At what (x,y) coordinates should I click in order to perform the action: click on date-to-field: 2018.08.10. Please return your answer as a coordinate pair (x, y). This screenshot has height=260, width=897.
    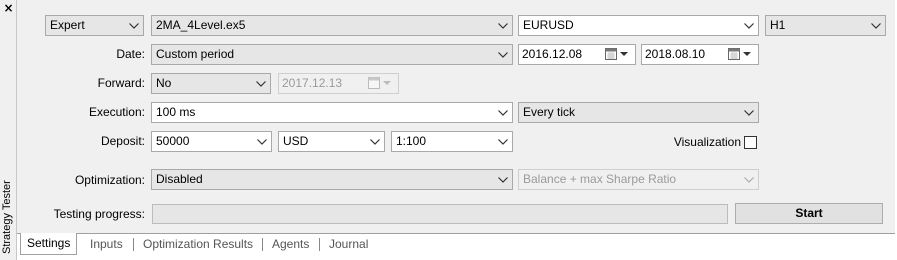
    Looking at the image, I should click on (700, 54).